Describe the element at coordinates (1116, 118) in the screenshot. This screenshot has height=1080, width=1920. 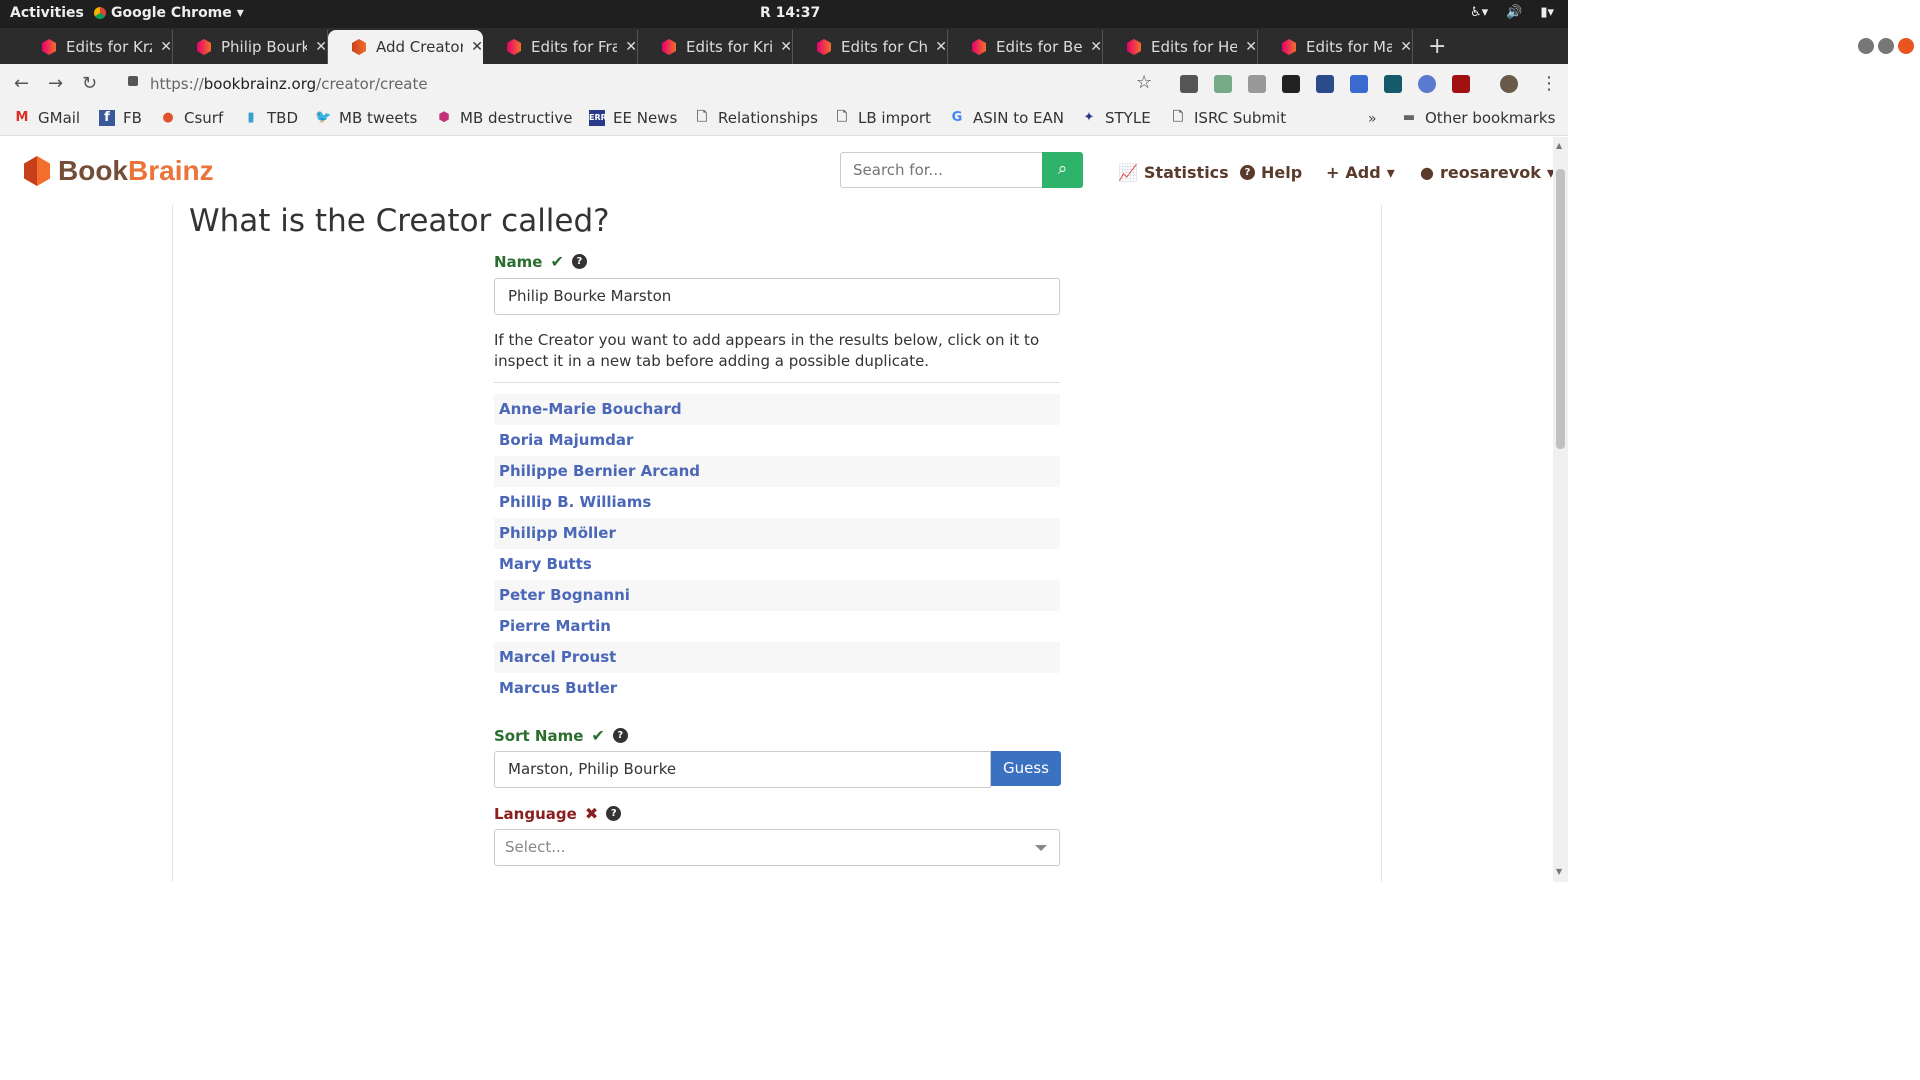
I see `bookmark-style: ✦ STYLE` at that location.